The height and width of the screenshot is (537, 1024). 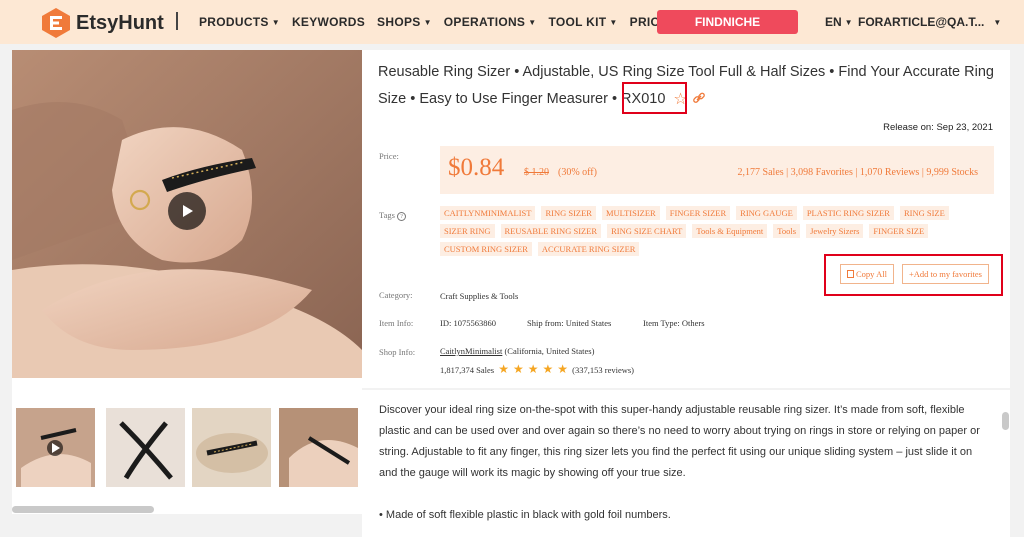 I want to click on shop-reviews: (337,153 reviews), so click(x=603, y=370).